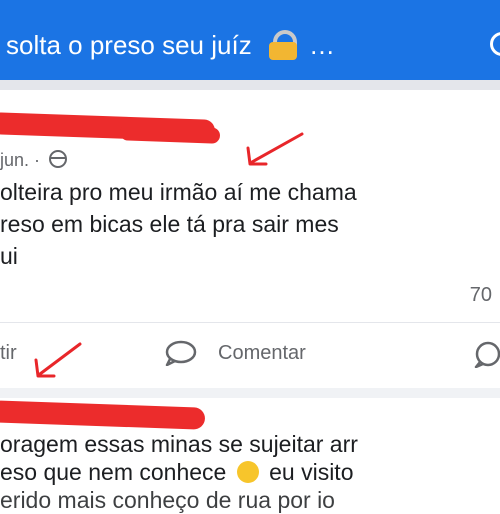 The width and height of the screenshot is (500, 514). What do you see at coordinates (177, 472) in the screenshot?
I see `post-line: eso que nem conhece eu visito` at bounding box center [177, 472].